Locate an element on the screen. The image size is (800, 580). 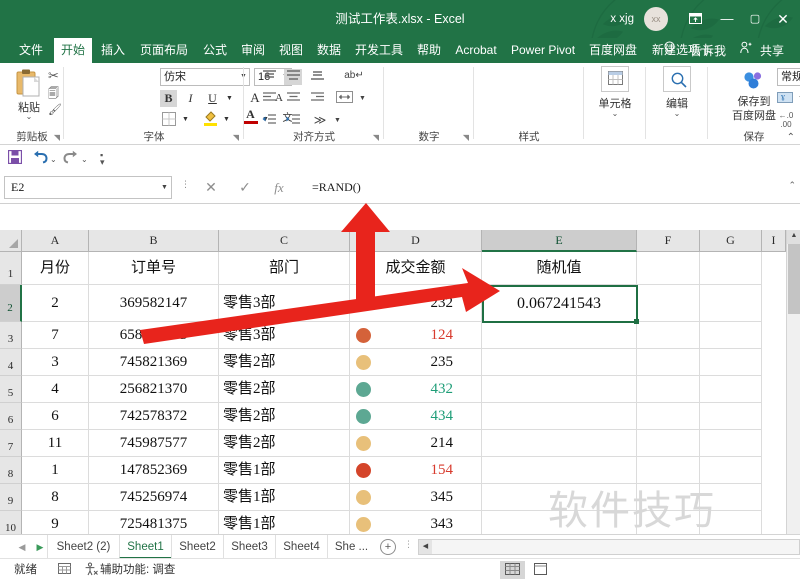
column-header-a: A is located at coordinates (55, 241).